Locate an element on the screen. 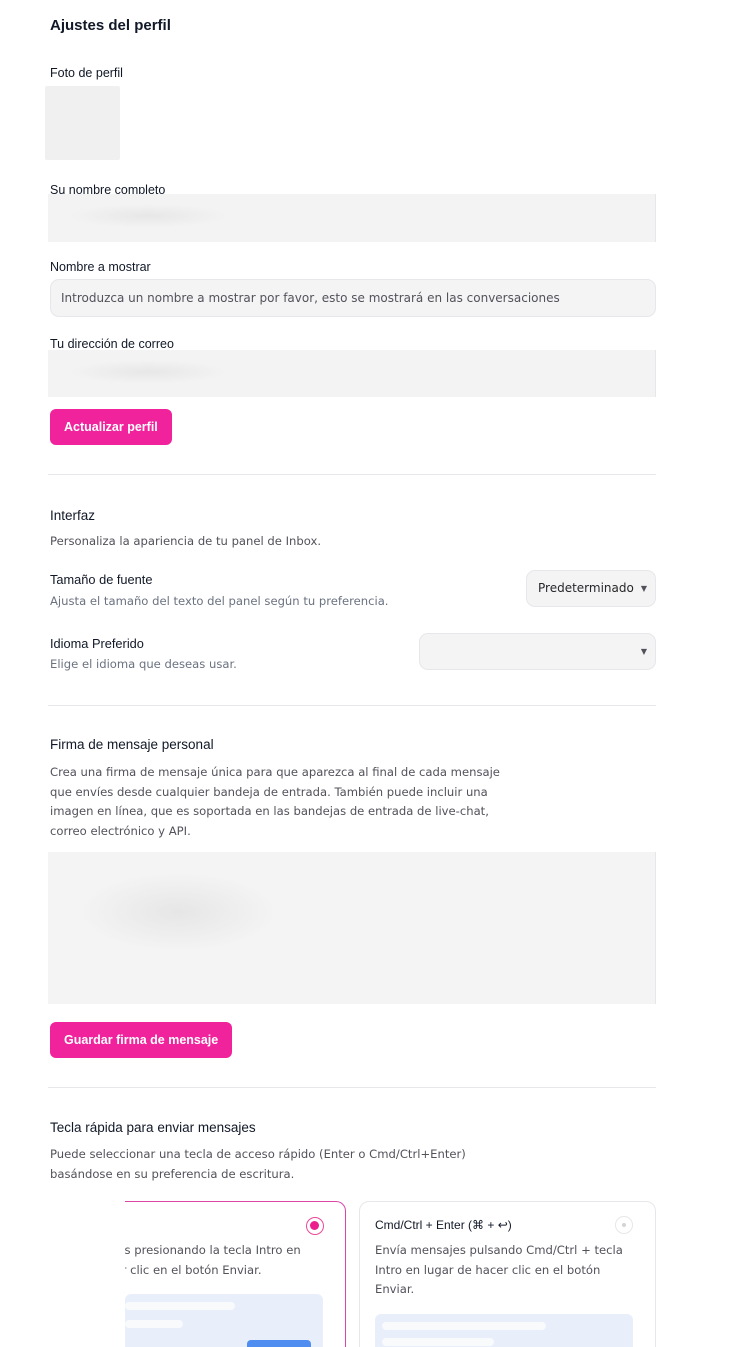 Image resolution: width=735 pixels, height=1347 pixels. option-cmd-desc-line: Enviar. is located at coordinates (395, 1289).